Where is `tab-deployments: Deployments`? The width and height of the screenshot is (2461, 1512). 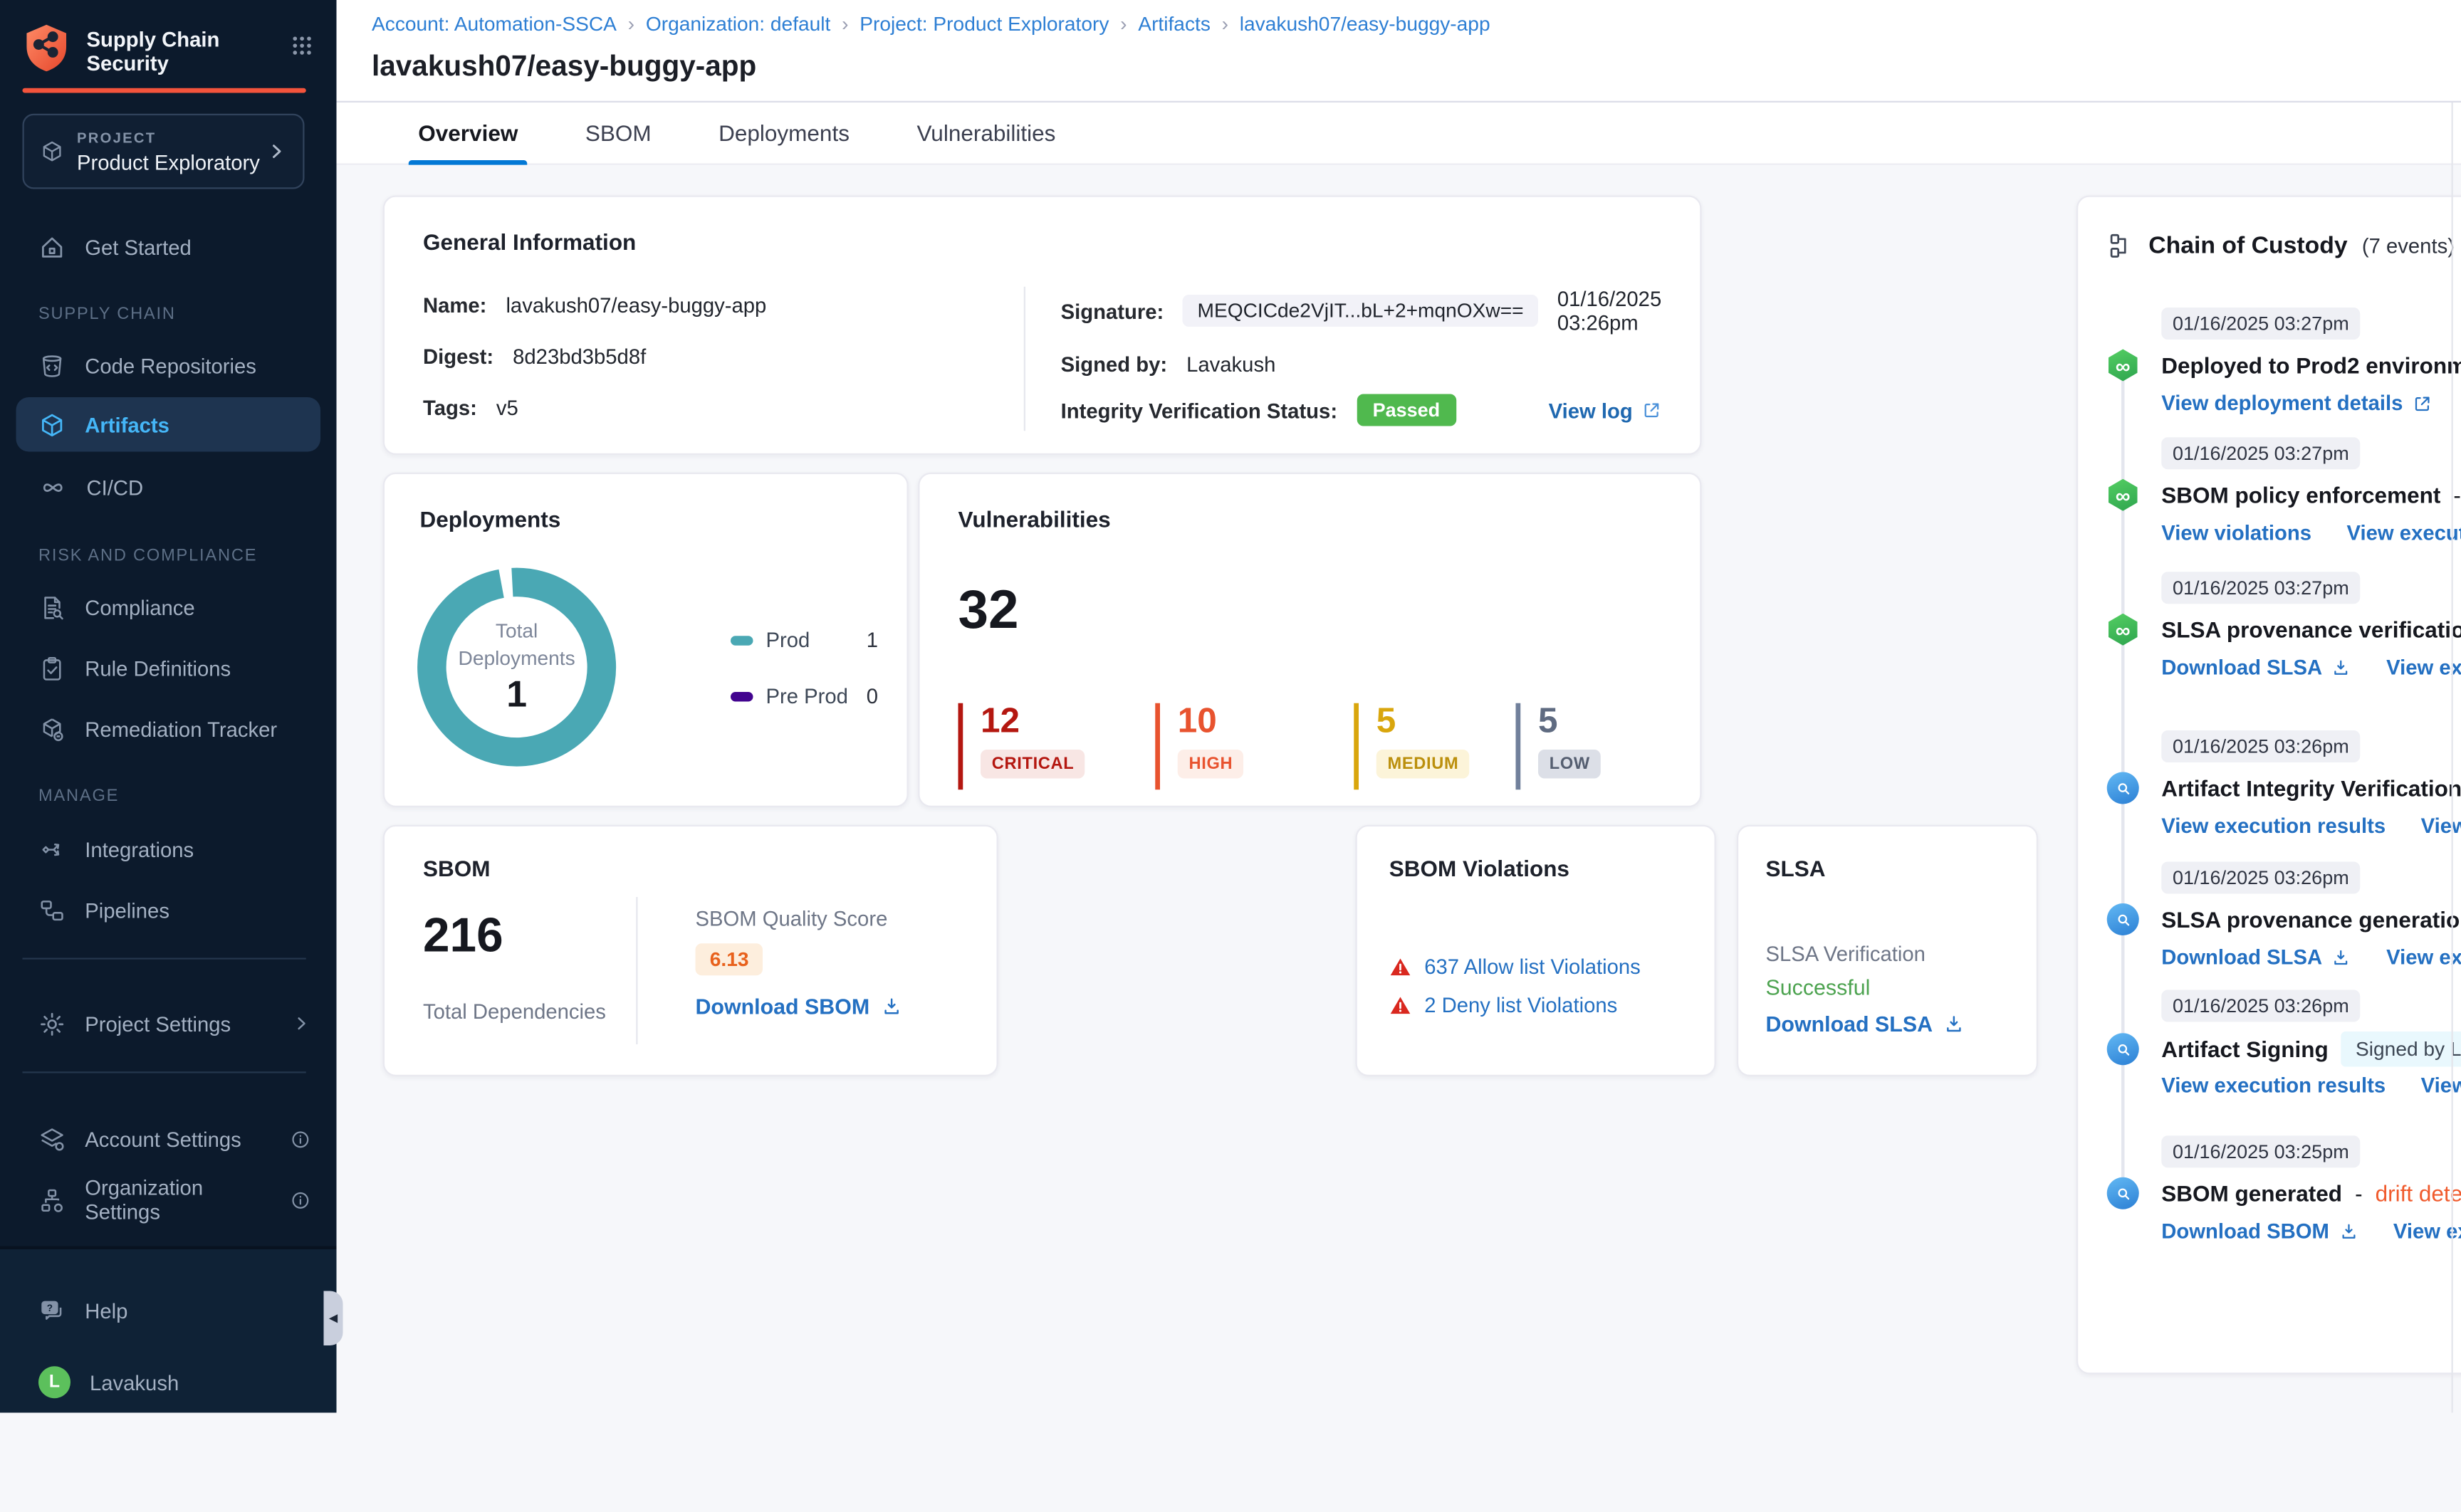 tab-deployments: Deployments is located at coordinates (785, 133).